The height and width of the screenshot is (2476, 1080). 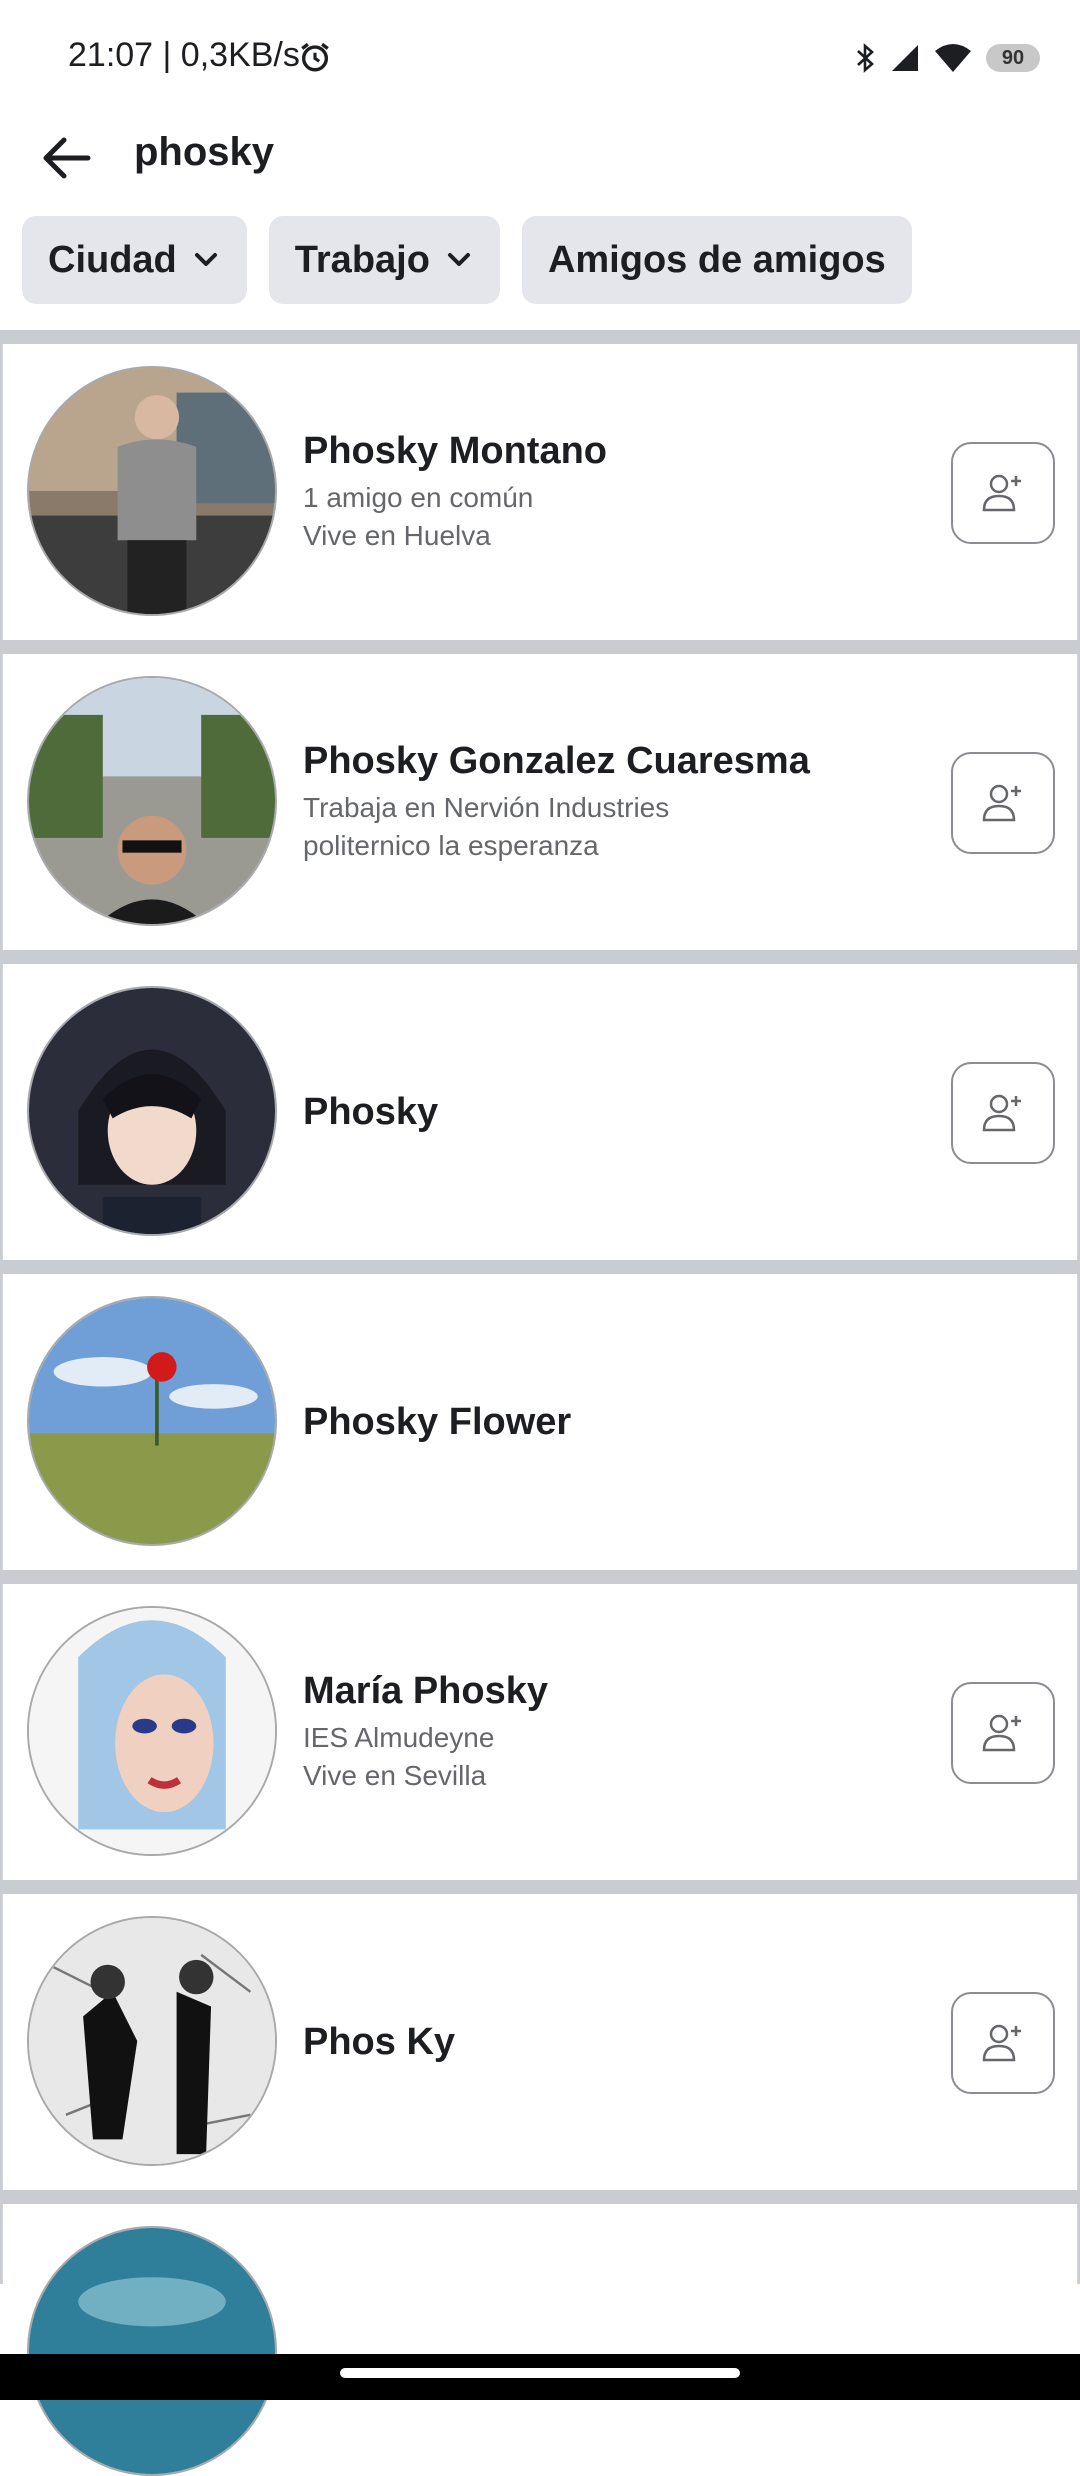 I want to click on result-detail-1: 1 amigo en común, so click(x=418, y=497).